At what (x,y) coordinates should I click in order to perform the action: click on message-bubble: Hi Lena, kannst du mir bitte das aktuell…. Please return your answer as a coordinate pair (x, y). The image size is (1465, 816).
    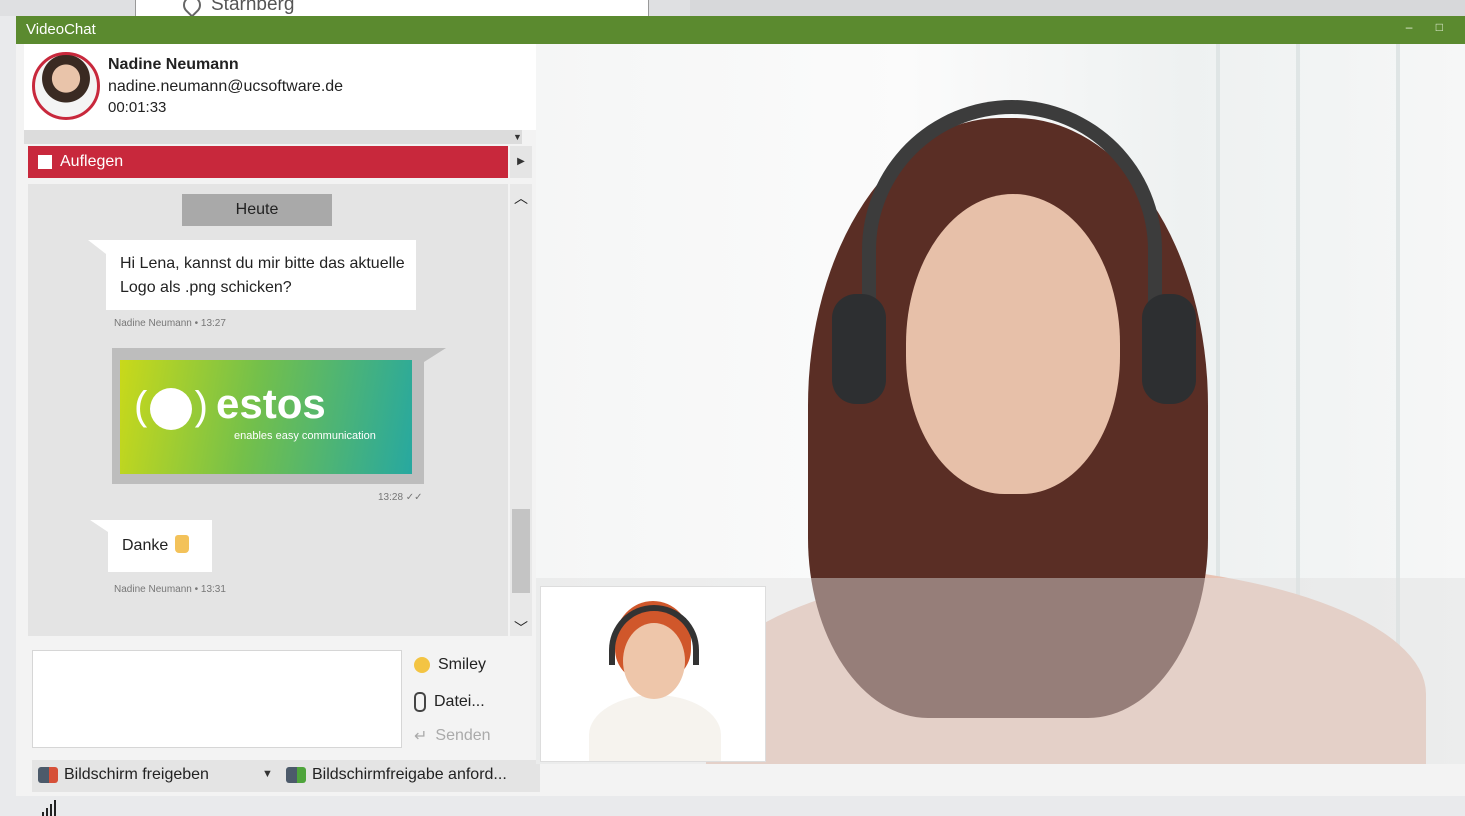
    Looking at the image, I should click on (252, 275).